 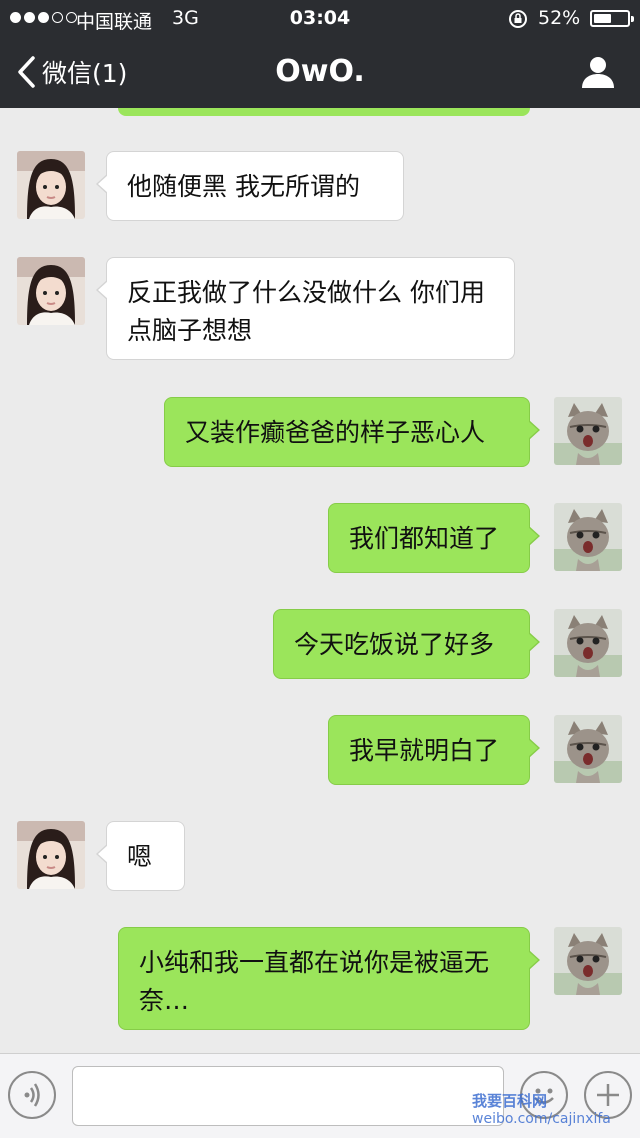 I want to click on message-bubble: 我早就明白了, so click(x=434, y=750).